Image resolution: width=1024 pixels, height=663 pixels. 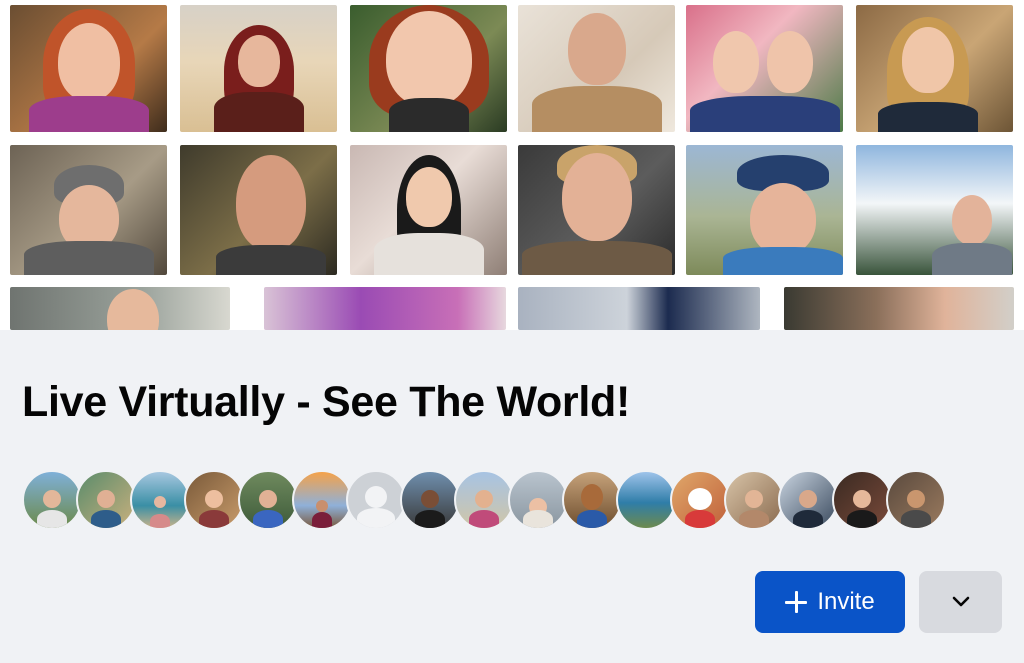 I want to click on invite-label: Invite, so click(x=846, y=601).